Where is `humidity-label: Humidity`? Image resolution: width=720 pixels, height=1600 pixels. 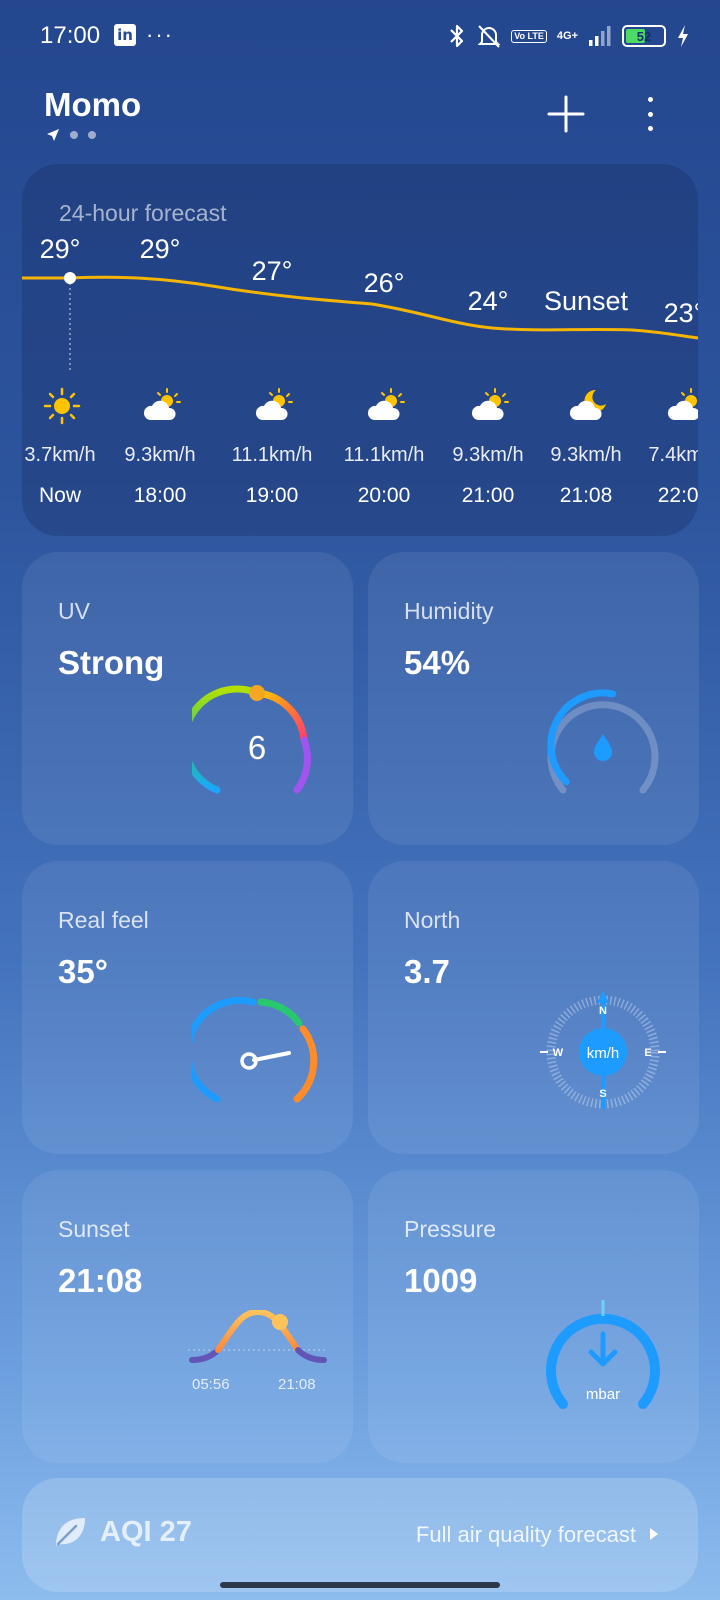
humidity-label: Humidity is located at coordinates (449, 611).